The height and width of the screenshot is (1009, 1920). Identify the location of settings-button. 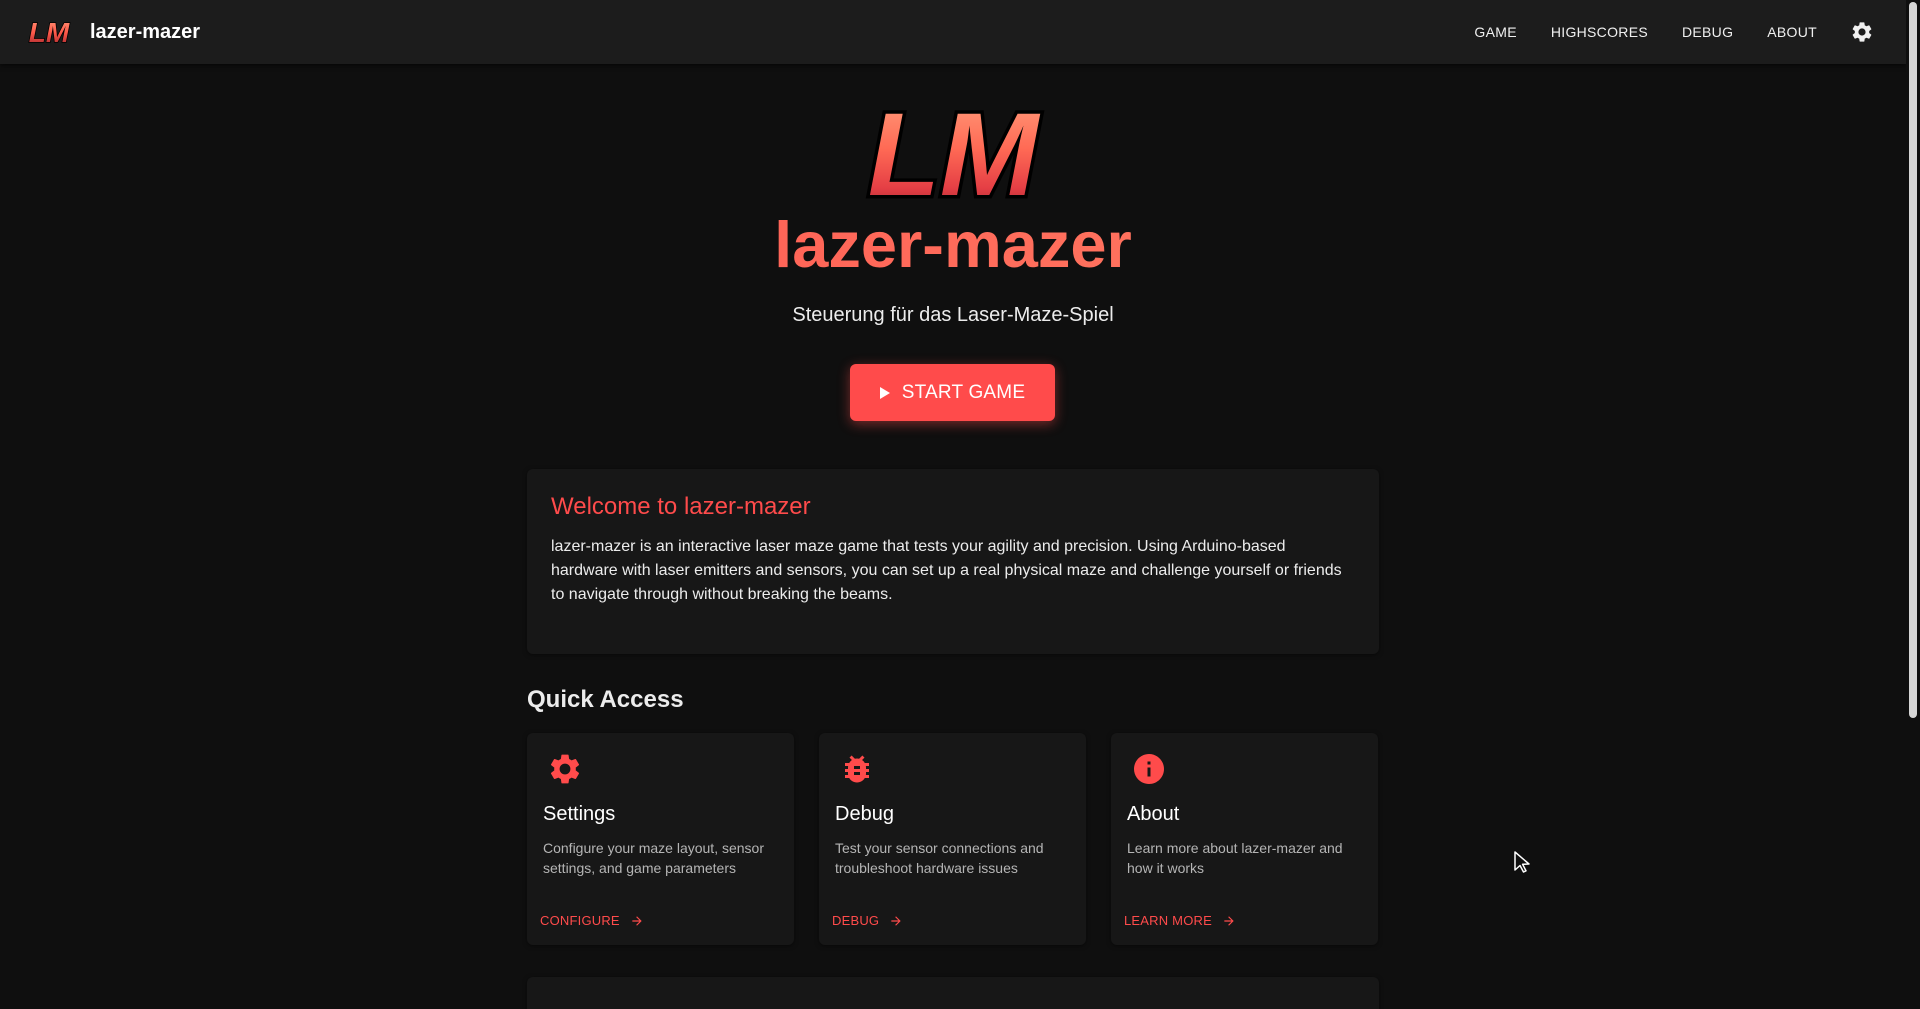
(1862, 32).